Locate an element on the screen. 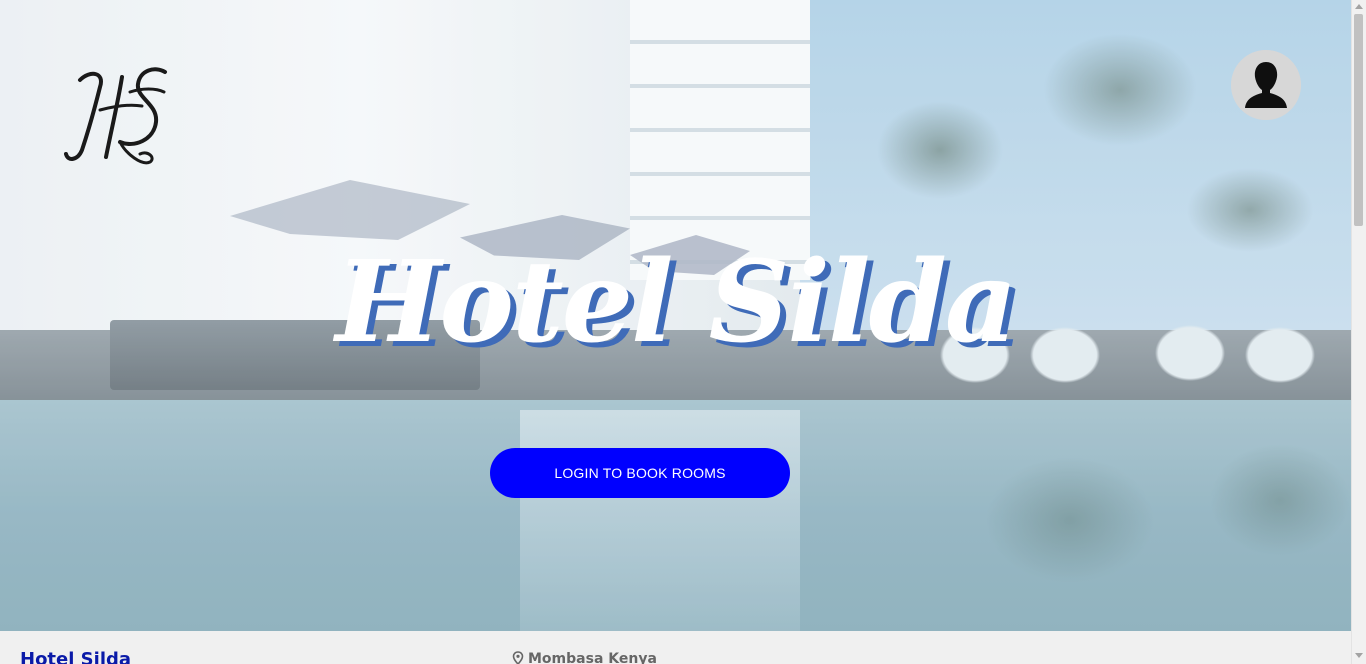  user-avatar-button is located at coordinates (1266, 85).